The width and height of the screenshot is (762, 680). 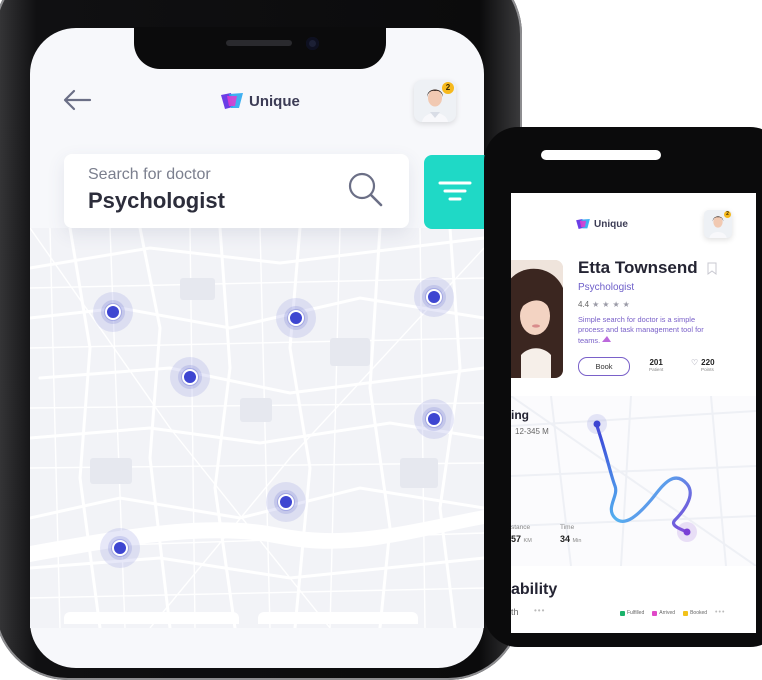 I want to click on legend-item-arrived: Arrived, so click(x=663, y=613).